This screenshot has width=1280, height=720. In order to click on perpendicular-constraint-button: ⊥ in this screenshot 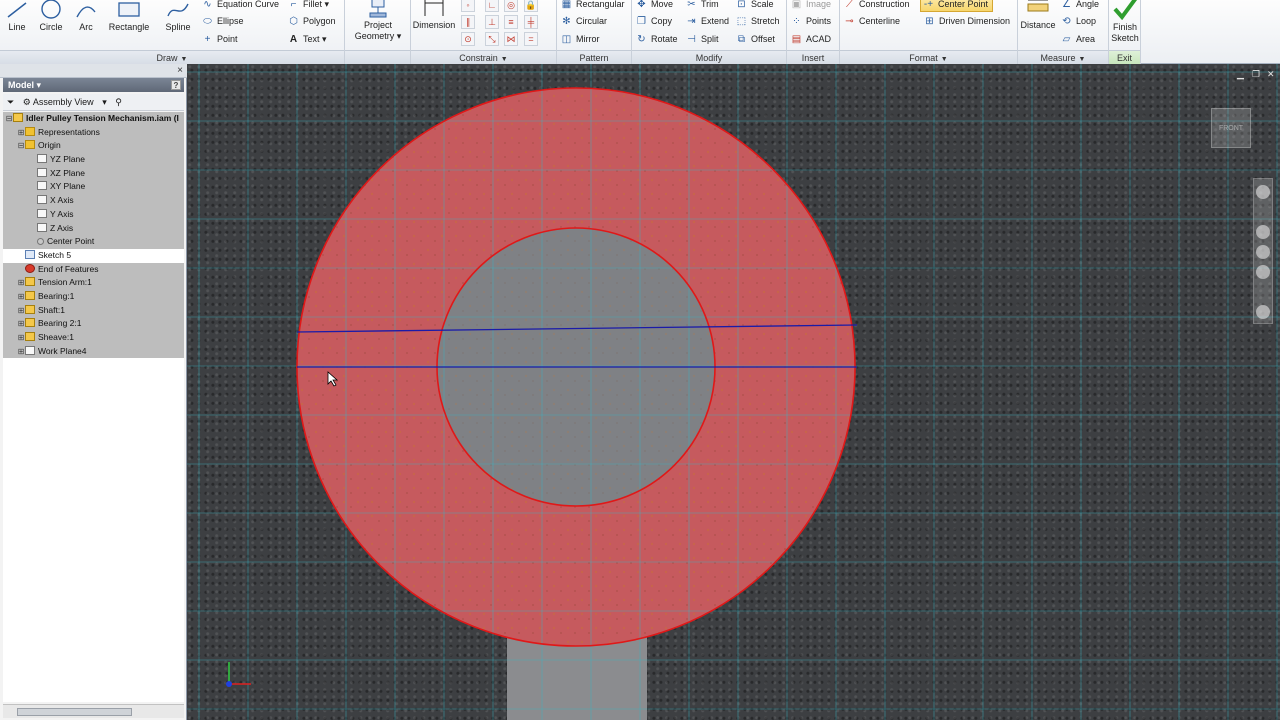, I will do `click(492, 22)`.